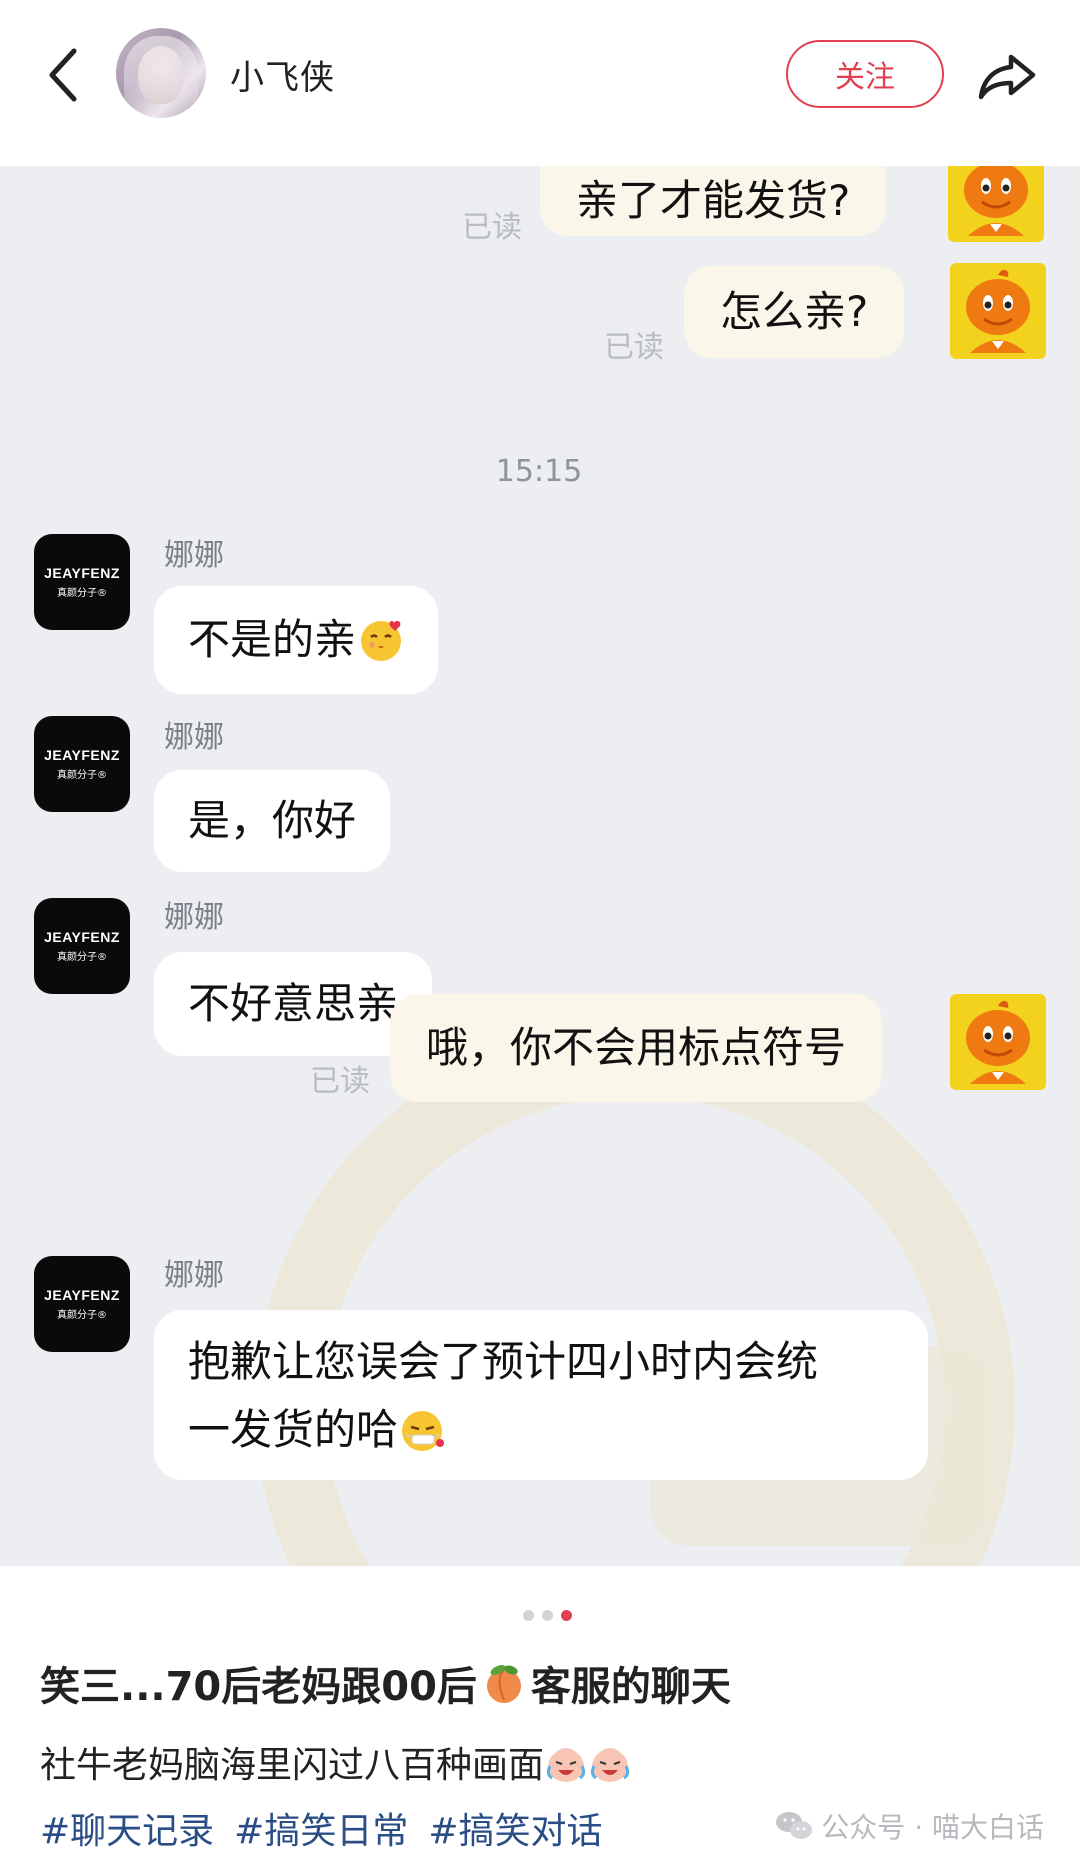 Image resolution: width=1080 pixels, height=1865 pixels. Describe the element at coordinates (292, 1765) in the screenshot. I see `post-description-text: 社牛老妈脑海里闪过八百种画面` at that location.